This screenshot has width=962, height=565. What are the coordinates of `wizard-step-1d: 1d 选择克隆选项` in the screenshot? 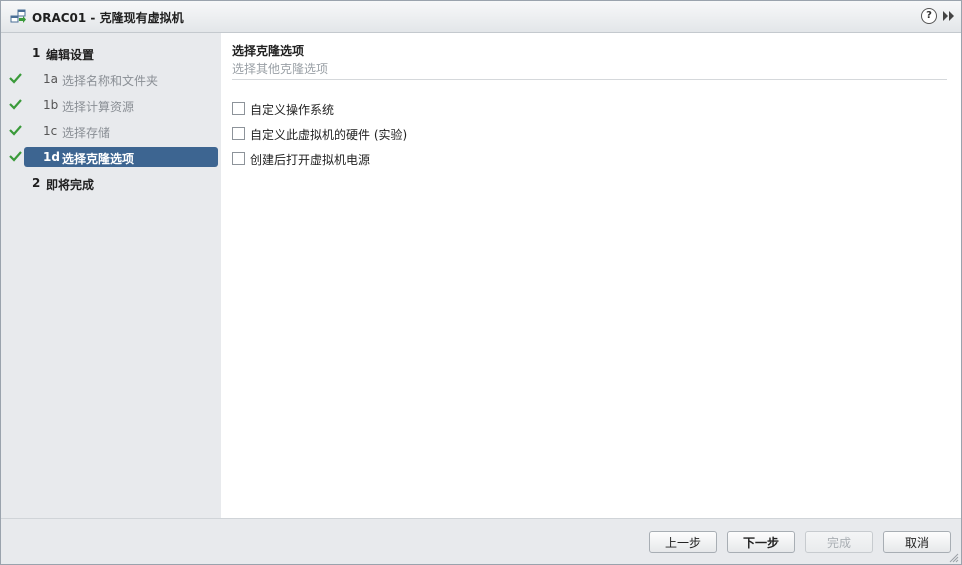 It's located at (111, 157).